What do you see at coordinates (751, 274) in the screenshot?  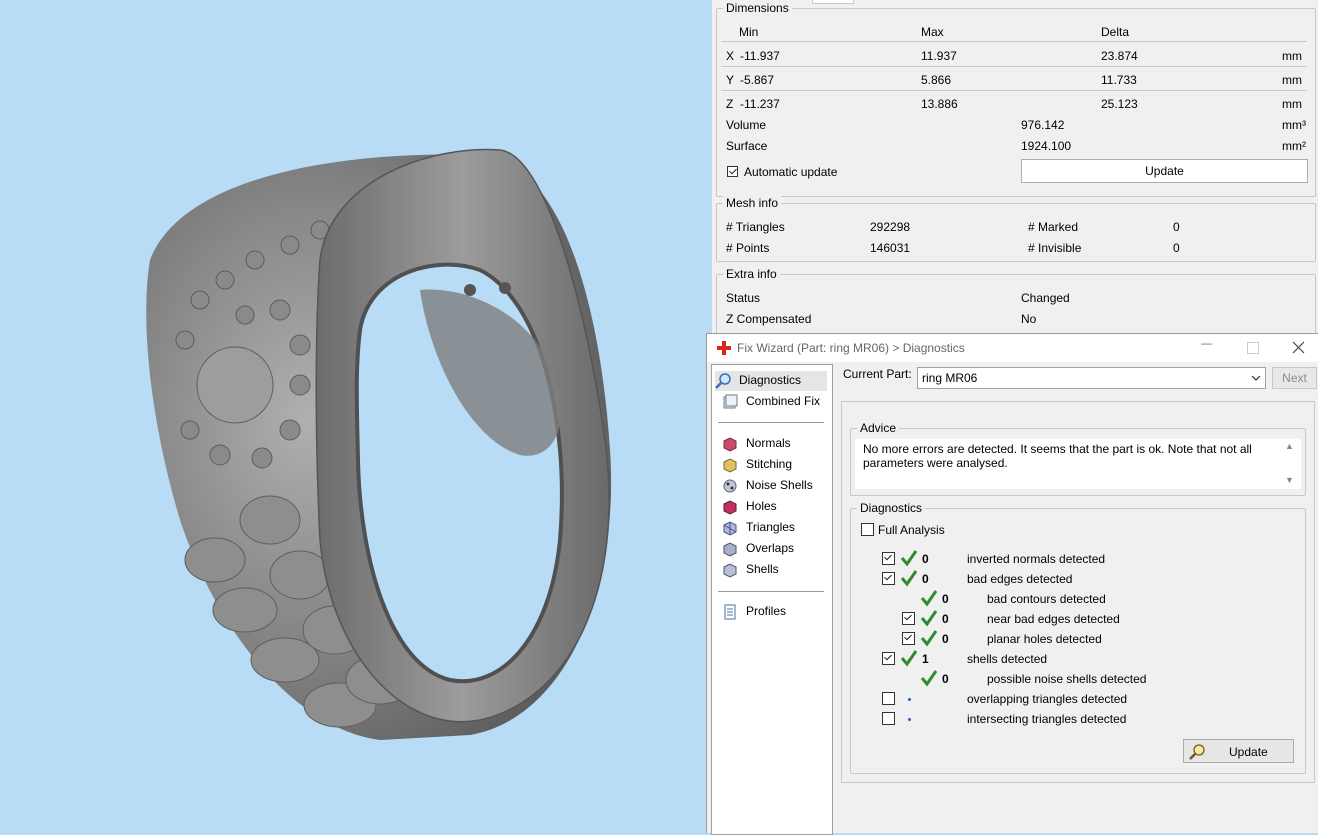 I see `extra-info-title: Extra info` at bounding box center [751, 274].